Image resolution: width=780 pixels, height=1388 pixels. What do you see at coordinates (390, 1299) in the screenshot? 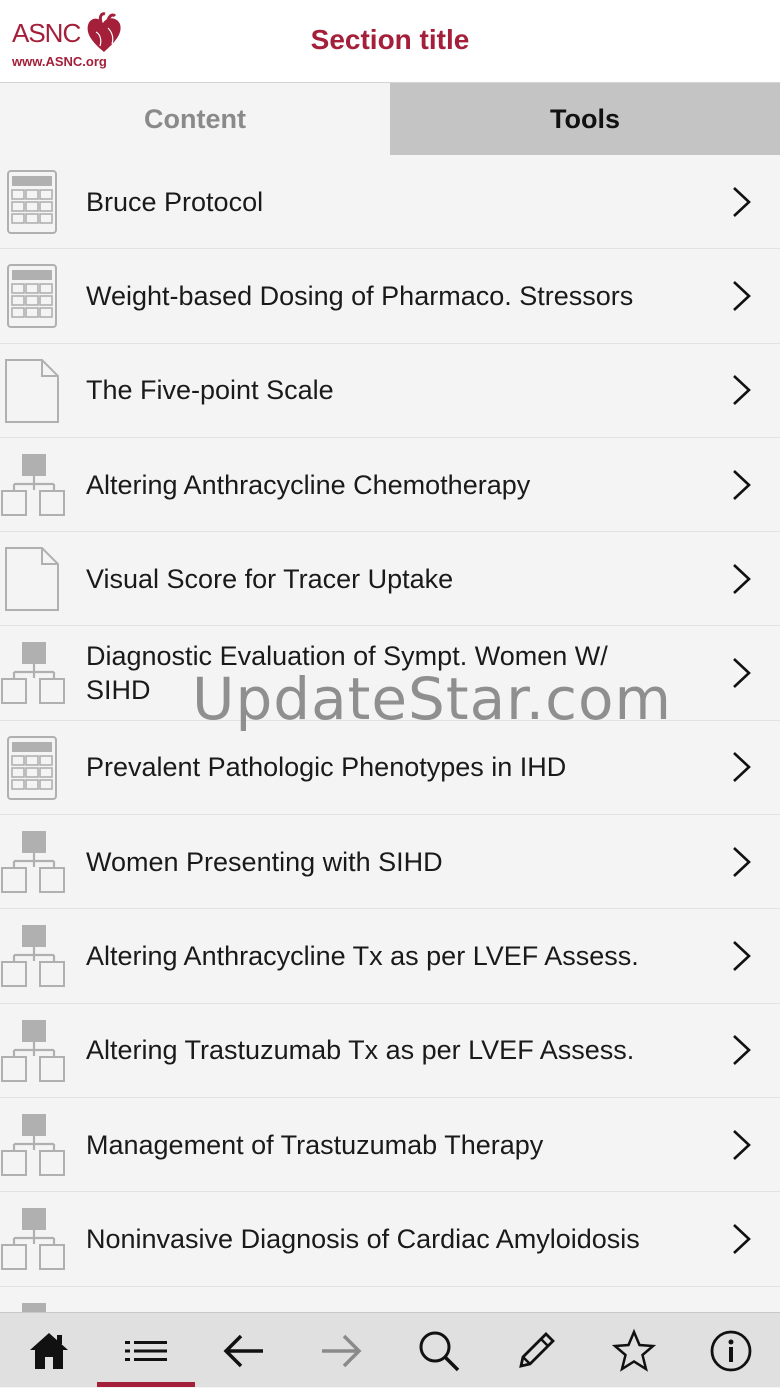
I see `list-item` at bounding box center [390, 1299].